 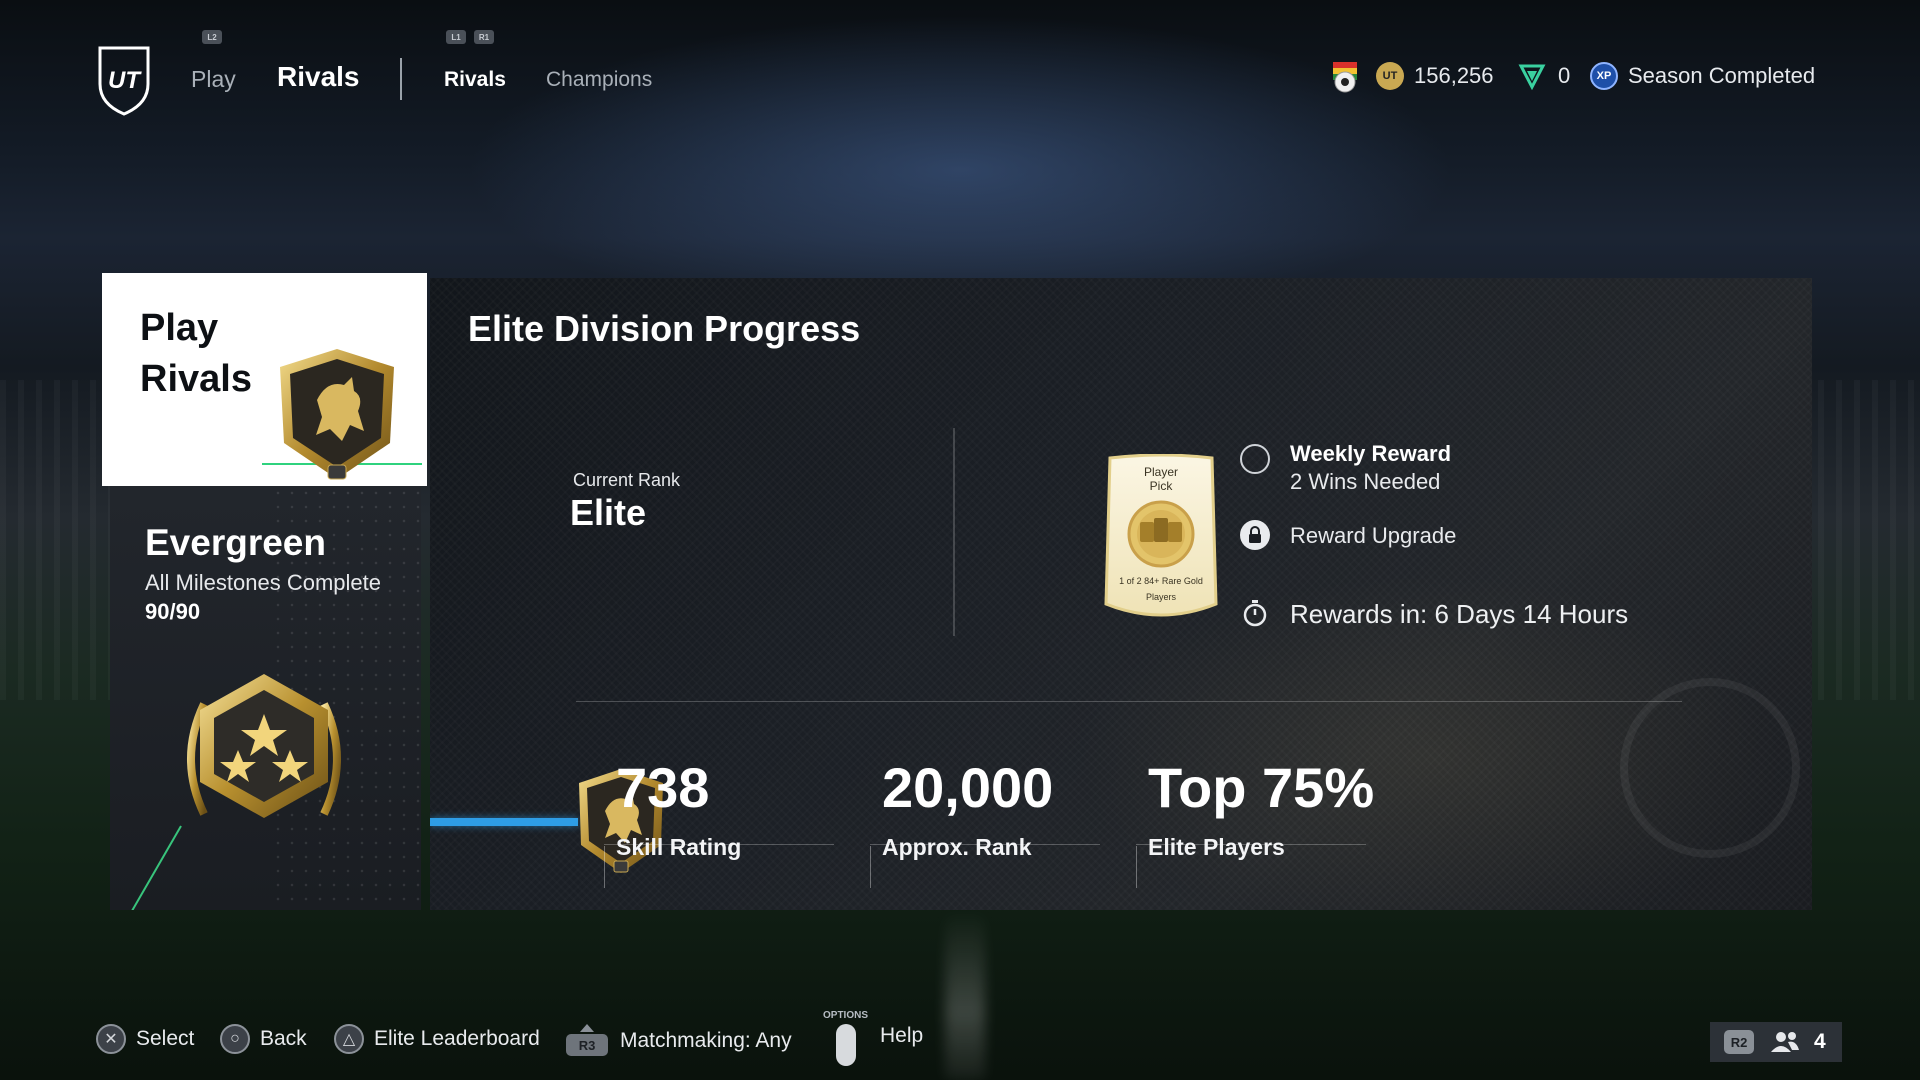 What do you see at coordinates (1161, 538) in the screenshot?
I see `player-pick-card: Player Pick 1 of 2 84+ Rare Gold Players` at bounding box center [1161, 538].